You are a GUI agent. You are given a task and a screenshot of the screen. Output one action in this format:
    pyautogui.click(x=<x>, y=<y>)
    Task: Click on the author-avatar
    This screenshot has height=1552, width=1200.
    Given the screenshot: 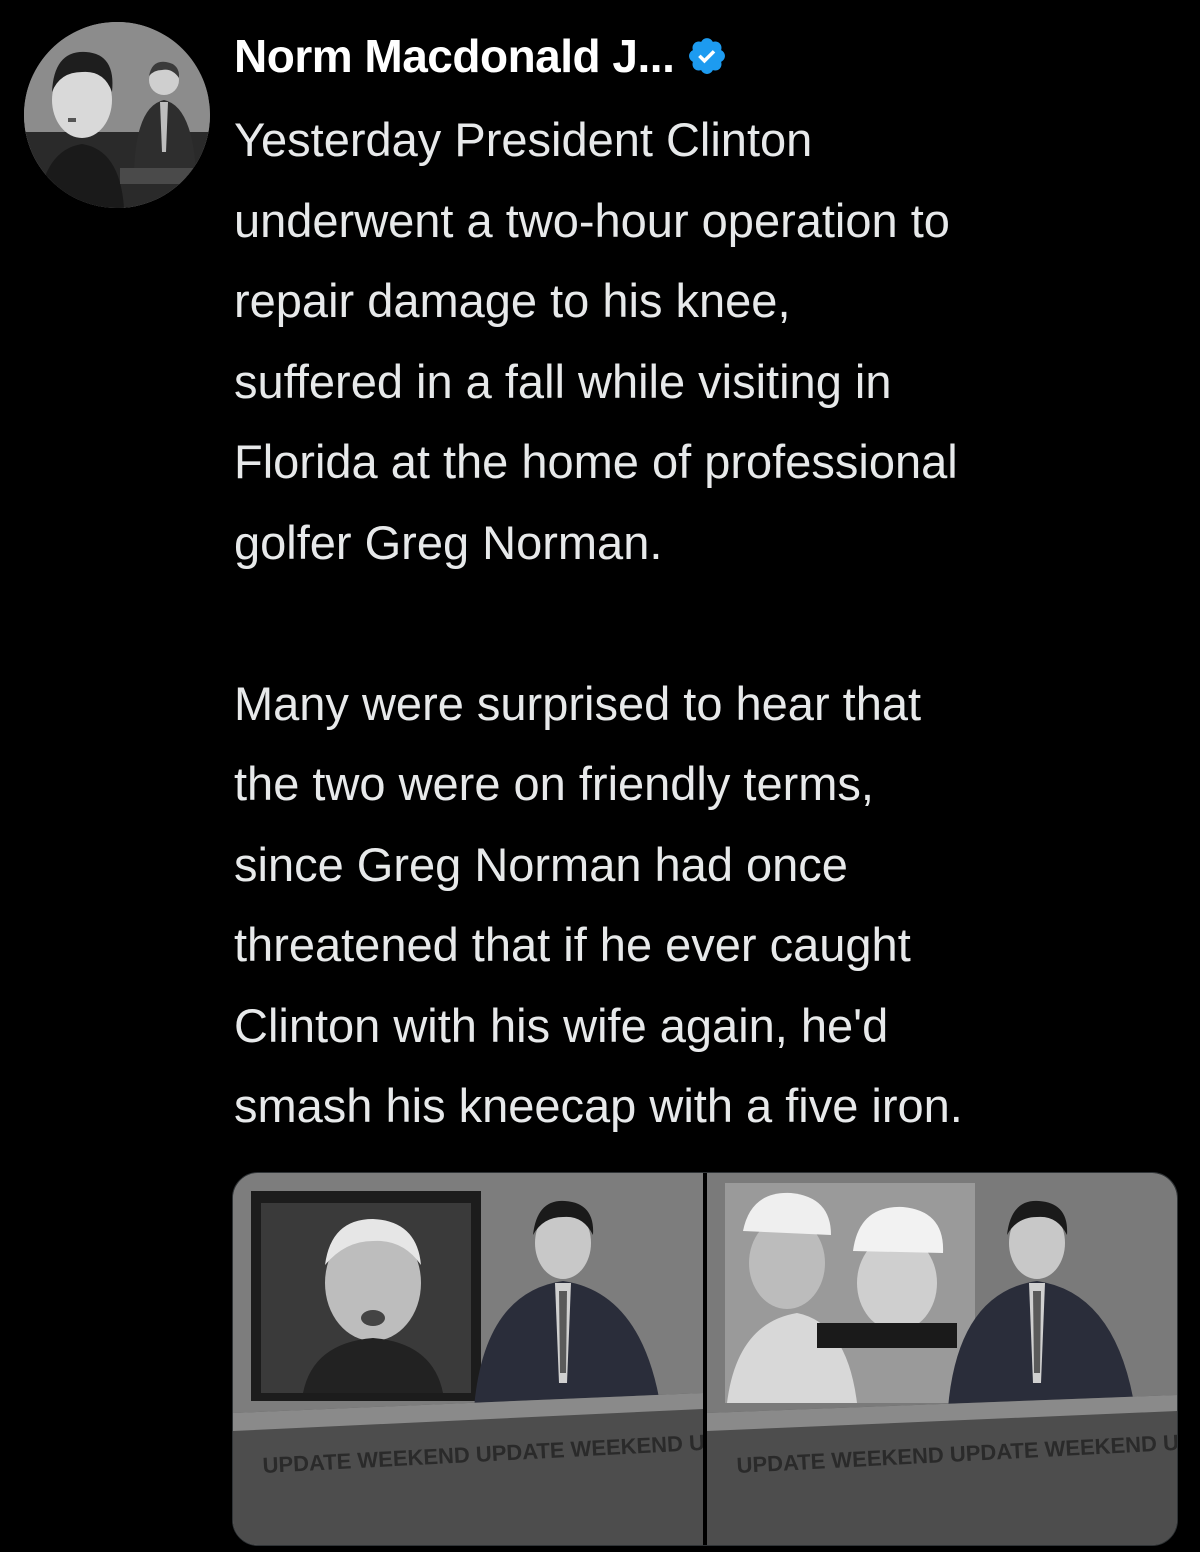 What is the action you would take?
    pyautogui.click(x=117, y=115)
    